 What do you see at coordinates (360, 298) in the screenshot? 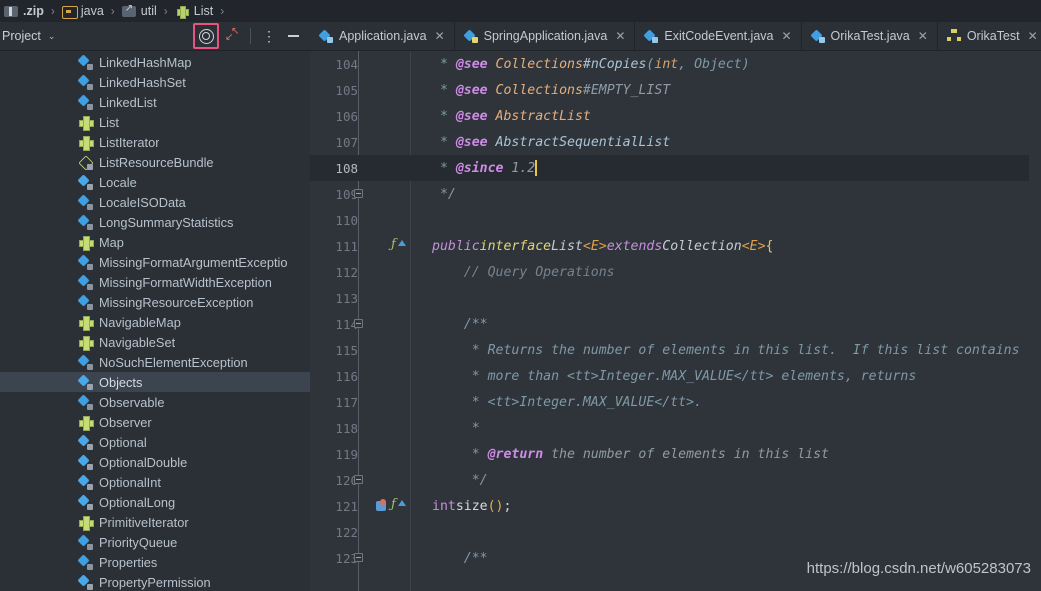
I see `gutter-row: 113` at bounding box center [360, 298].